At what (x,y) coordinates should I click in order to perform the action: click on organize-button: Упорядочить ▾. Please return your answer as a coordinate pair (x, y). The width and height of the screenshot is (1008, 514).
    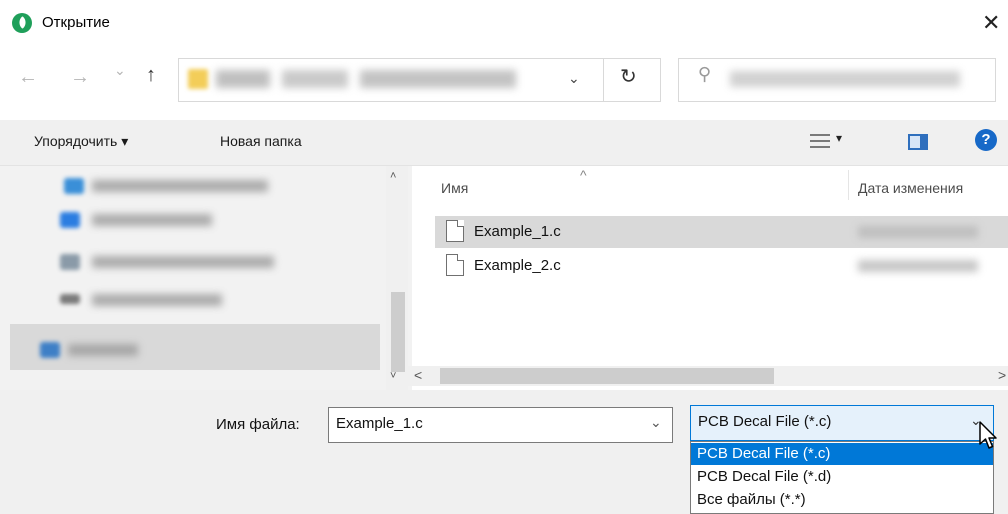
    Looking at the image, I should click on (81, 141).